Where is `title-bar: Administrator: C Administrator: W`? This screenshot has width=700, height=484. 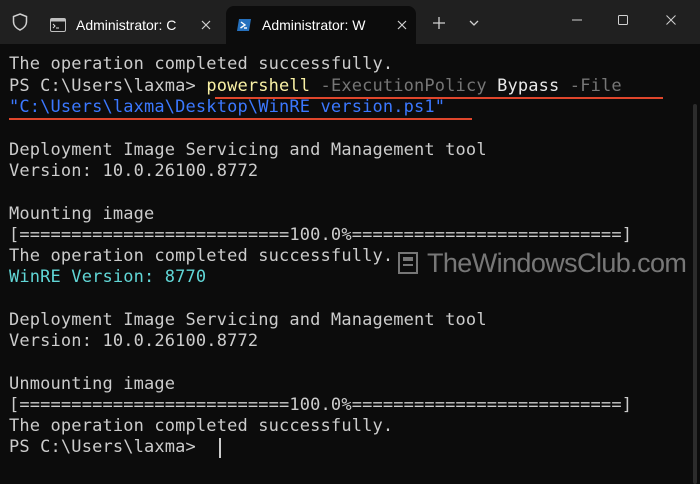
title-bar: Administrator: C Administrator: W is located at coordinates (350, 22).